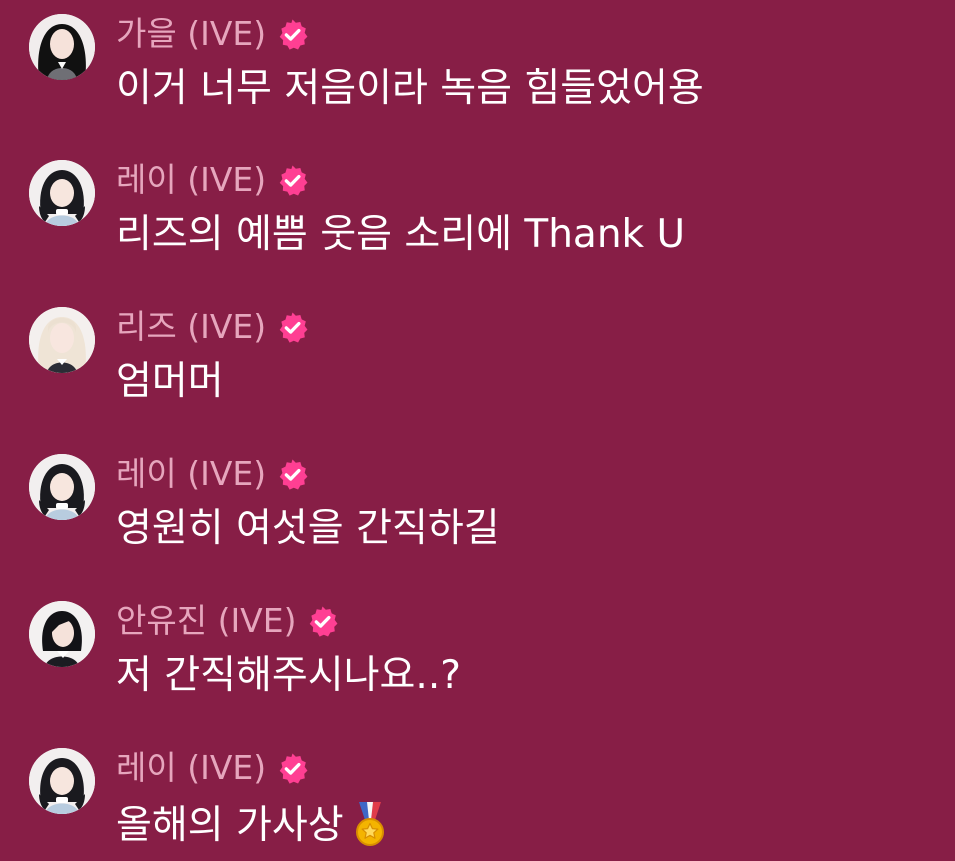  What do you see at coordinates (477, 500) in the screenshot?
I see `chat-message: 레이 (IVE) 영원히 여섯을 간직하길` at bounding box center [477, 500].